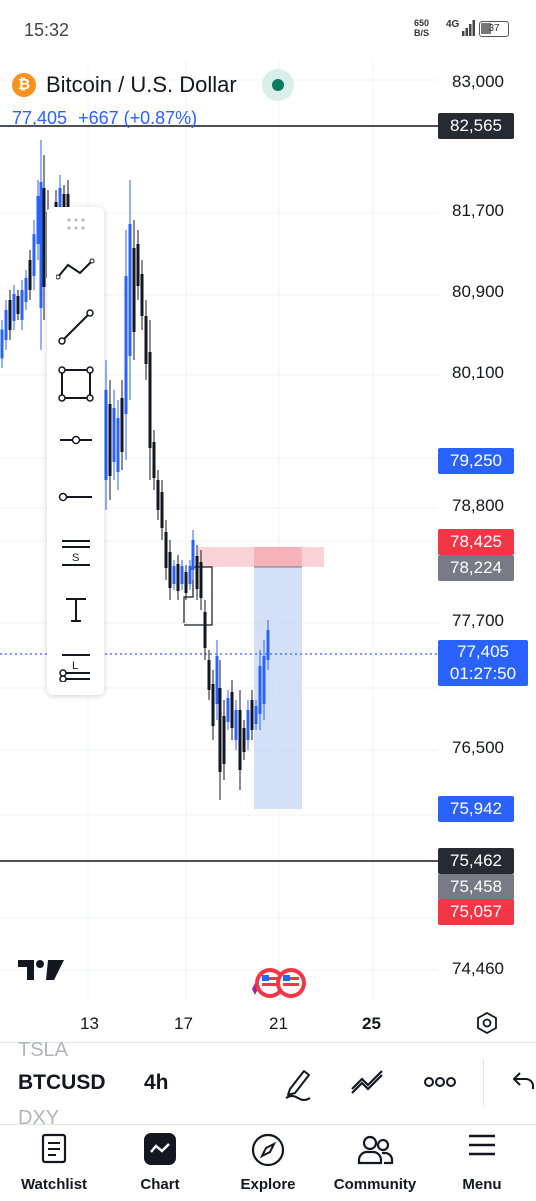 The height and width of the screenshot is (1201, 536). I want to click on price-summary: 77,405 +667 (+0.87%), so click(104, 118).